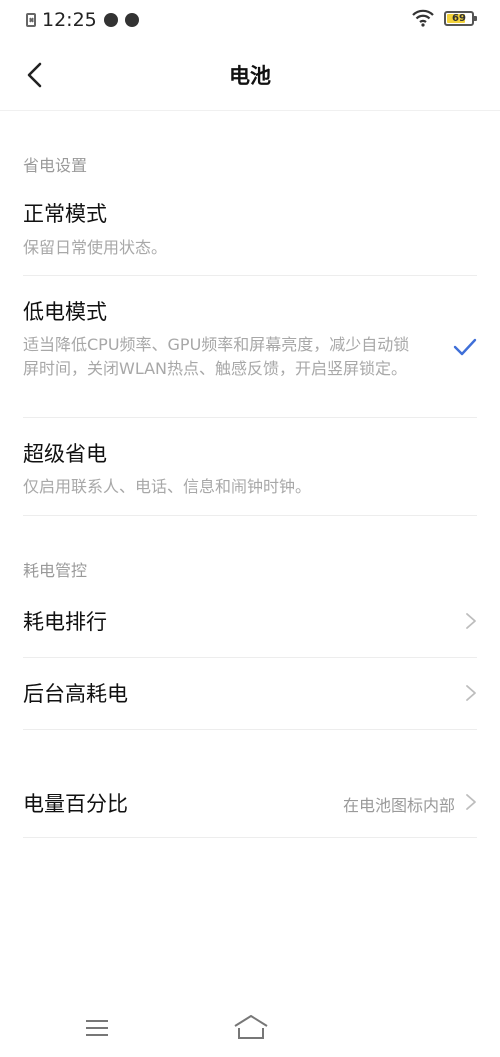 This screenshot has height=1057, width=500. I want to click on home-icon, so click(251, 1027).